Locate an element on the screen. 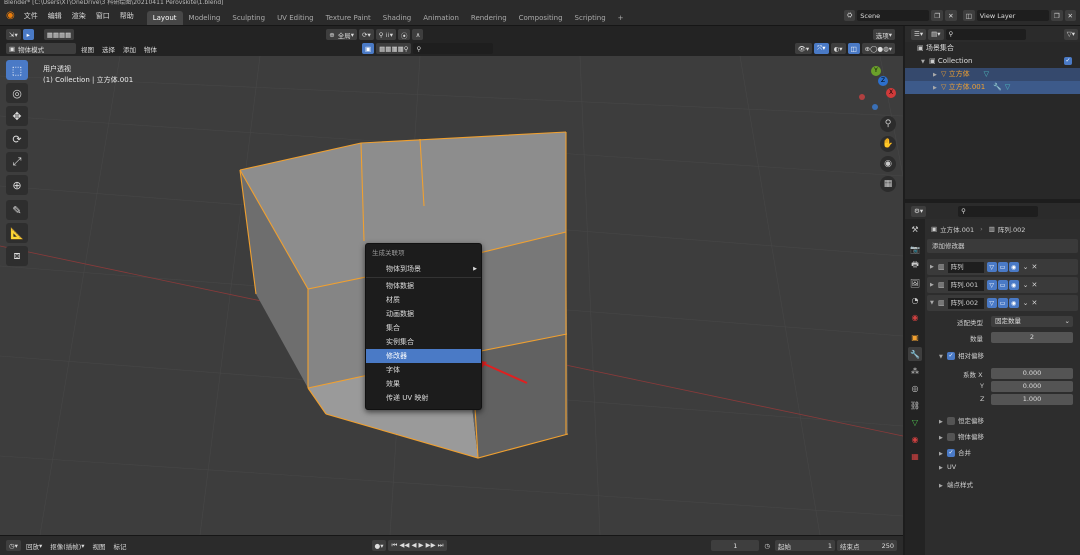 This screenshot has width=1080, height=555. constraints-tab-icon: ⛓ is located at coordinates (915, 405).